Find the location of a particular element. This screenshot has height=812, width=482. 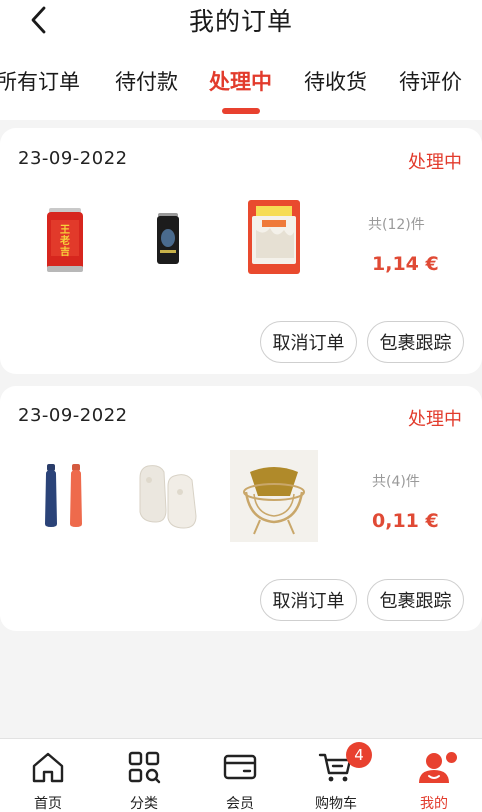

tab-processing: 处理中 is located at coordinates (240, 81).